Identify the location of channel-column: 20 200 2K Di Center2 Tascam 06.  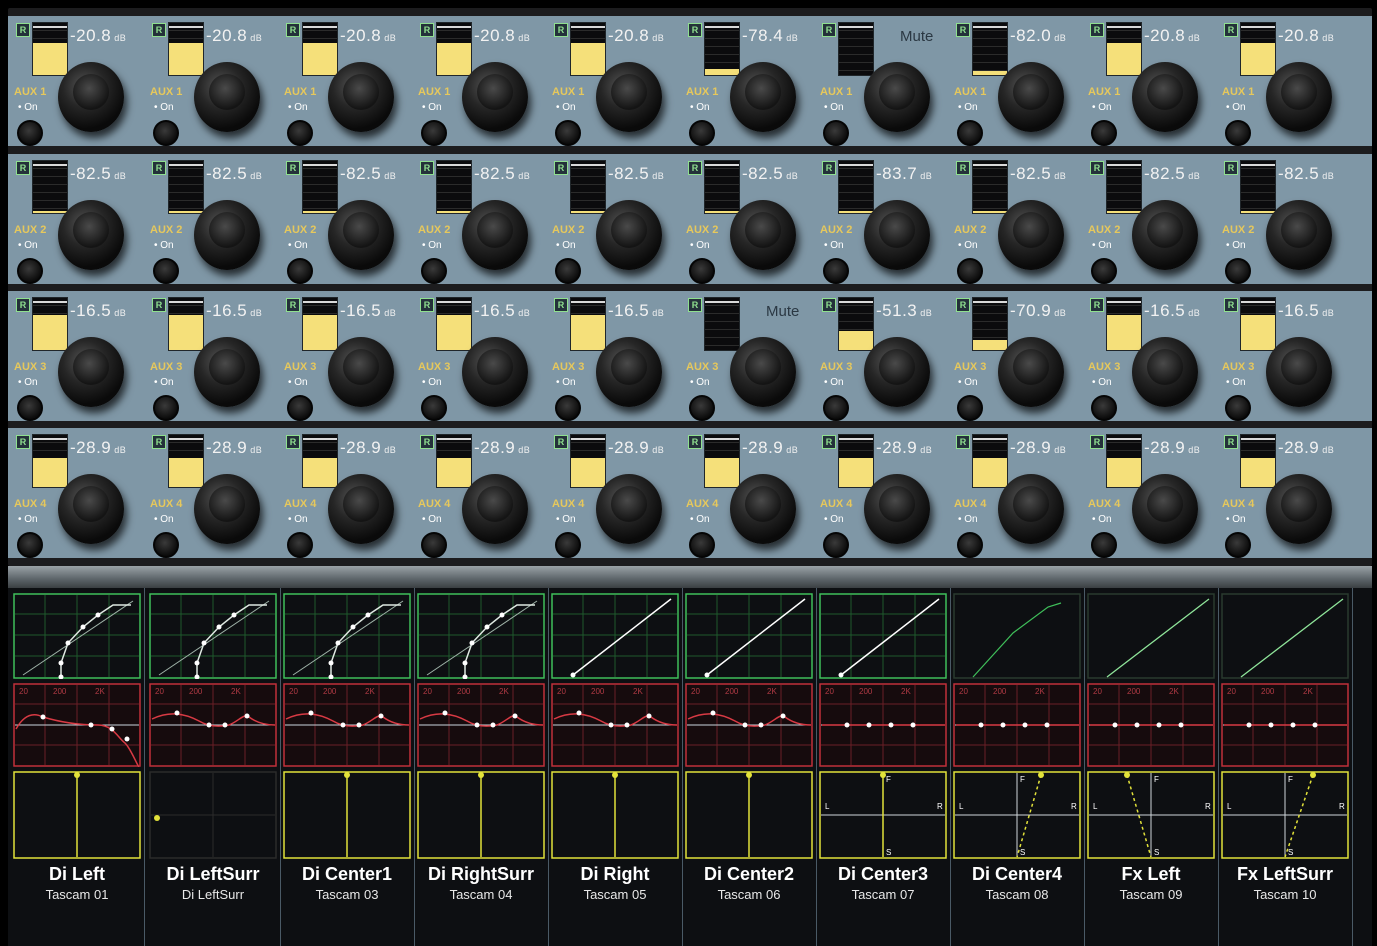
(749, 767).